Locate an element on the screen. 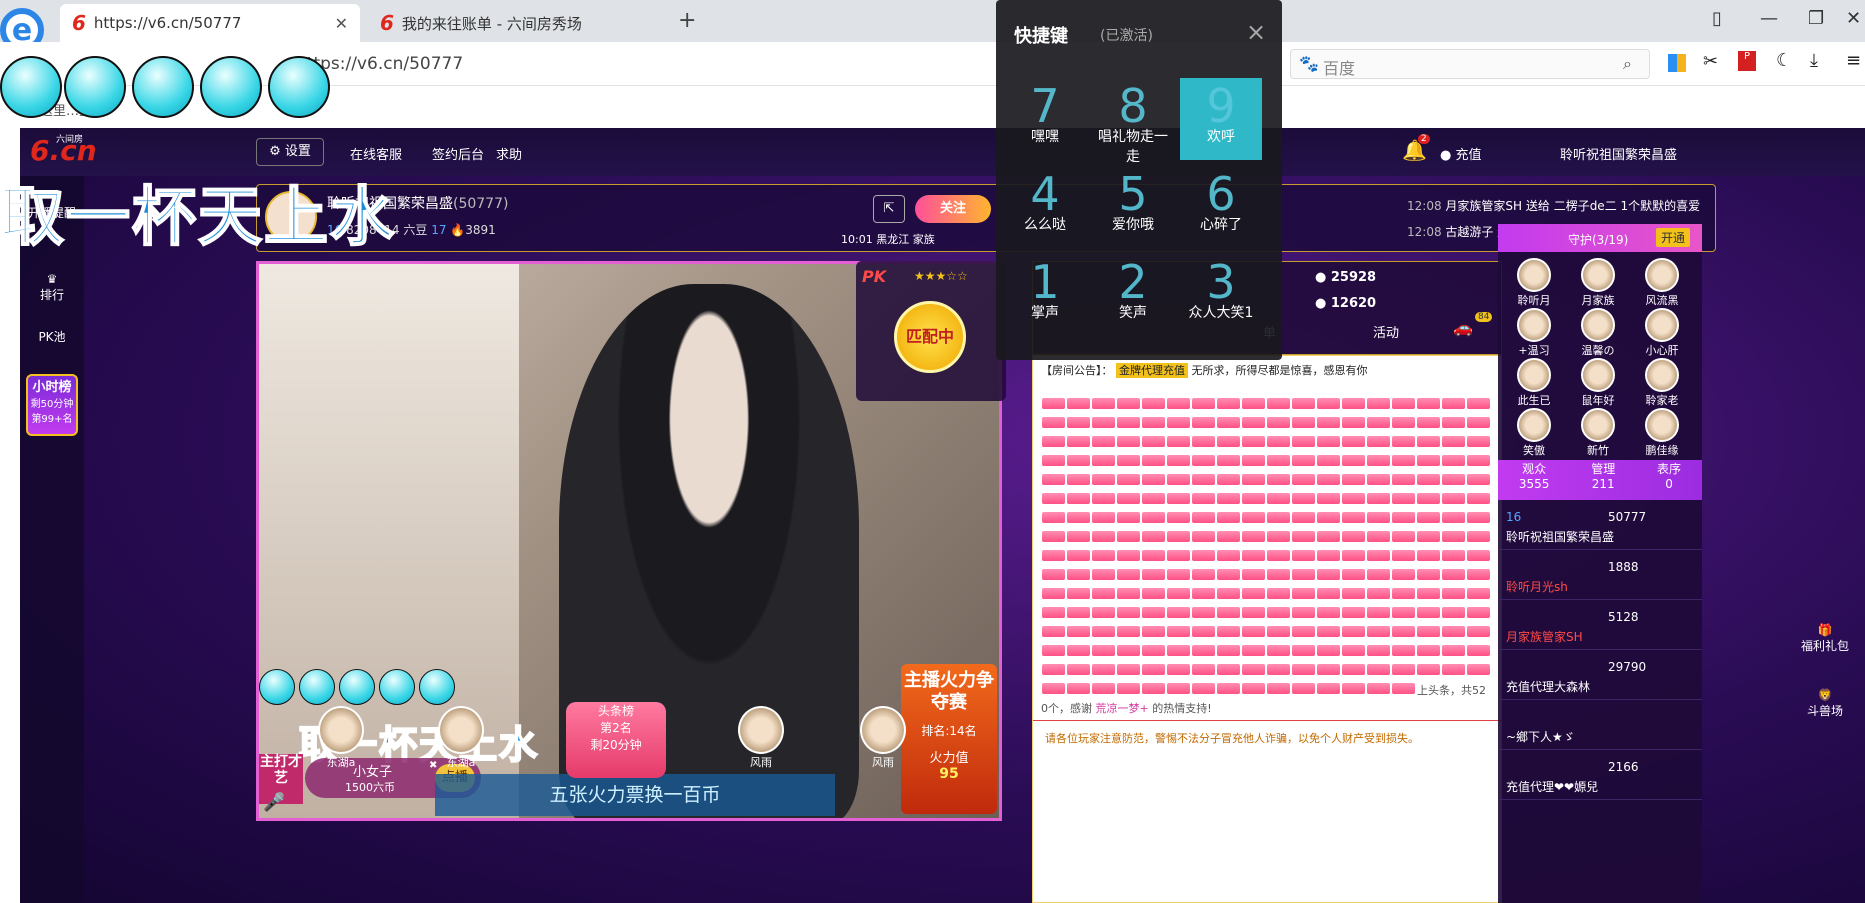 This screenshot has height=903, width=1865. pk-pool-item: PK池 is located at coordinates (52, 336).